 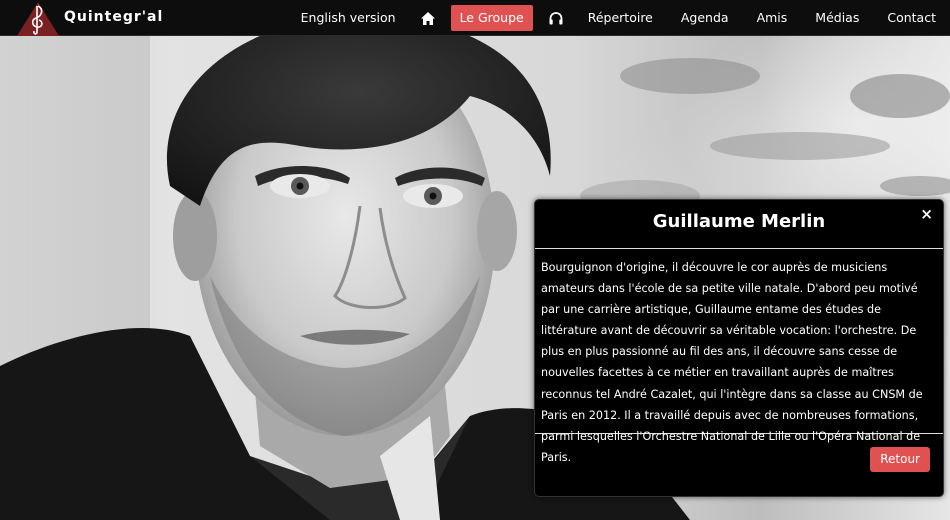 I want to click on modal-footer: Retour, so click(x=739, y=465).